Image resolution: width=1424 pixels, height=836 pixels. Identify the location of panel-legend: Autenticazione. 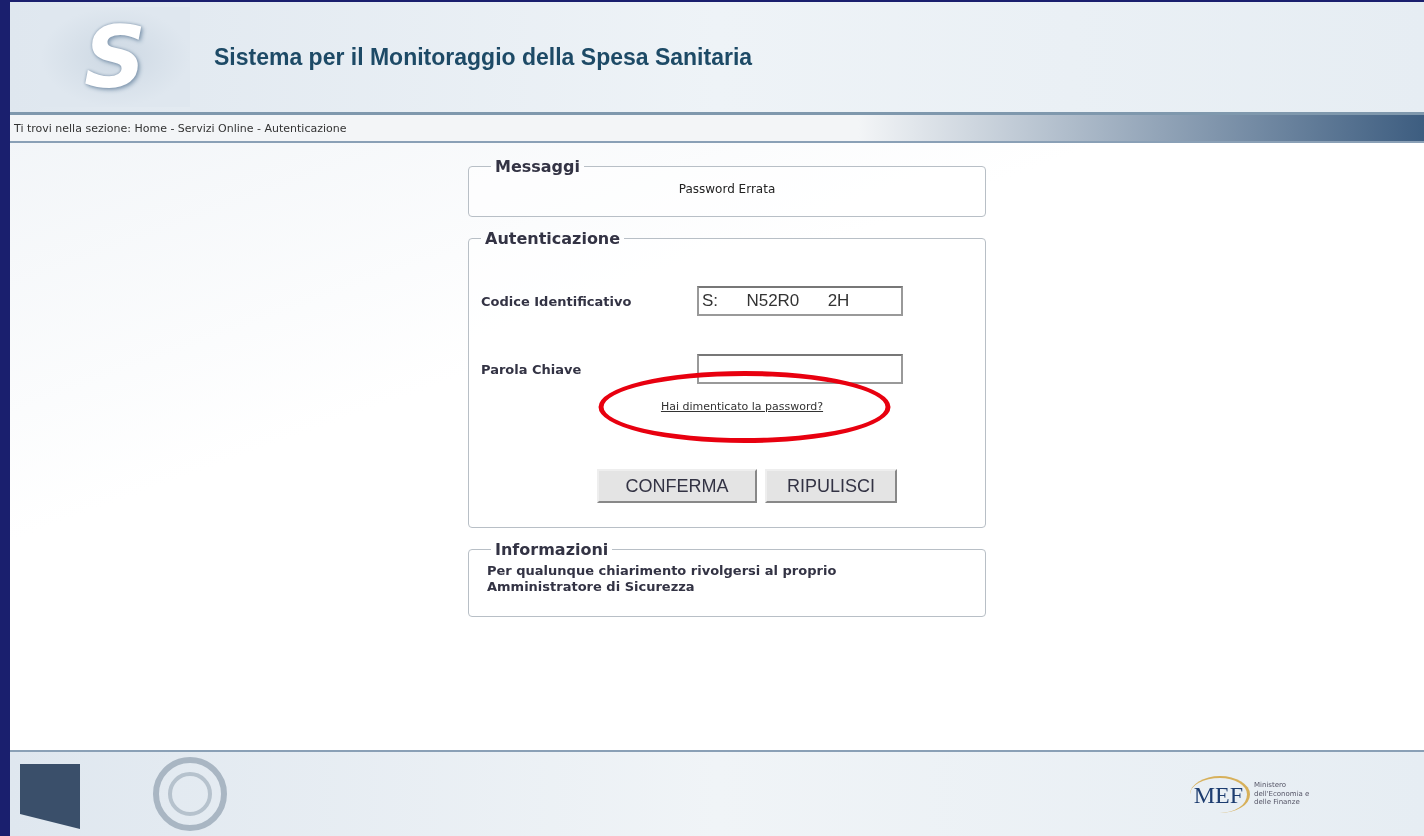
(553, 238).